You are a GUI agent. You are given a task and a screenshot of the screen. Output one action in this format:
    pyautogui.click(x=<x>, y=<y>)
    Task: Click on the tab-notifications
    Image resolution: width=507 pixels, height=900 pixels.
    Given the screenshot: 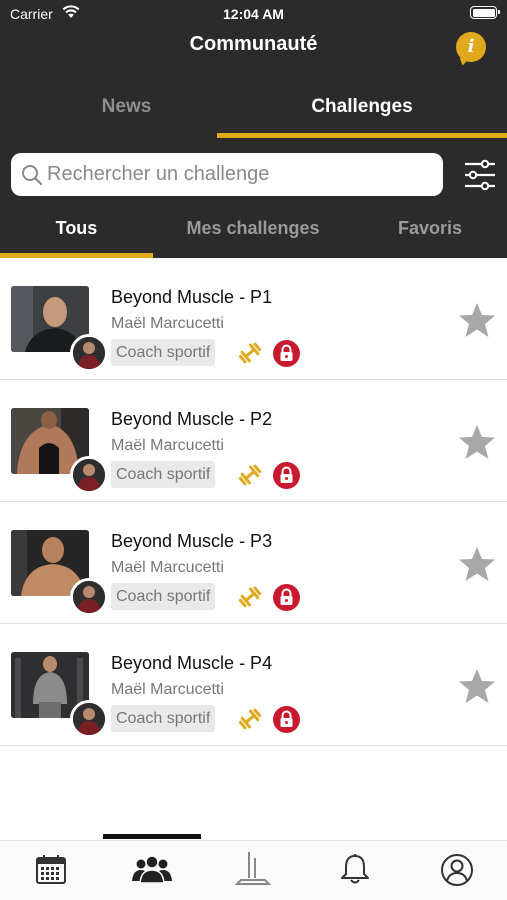 What is the action you would take?
    pyautogui.click(x=354, y=870)
    